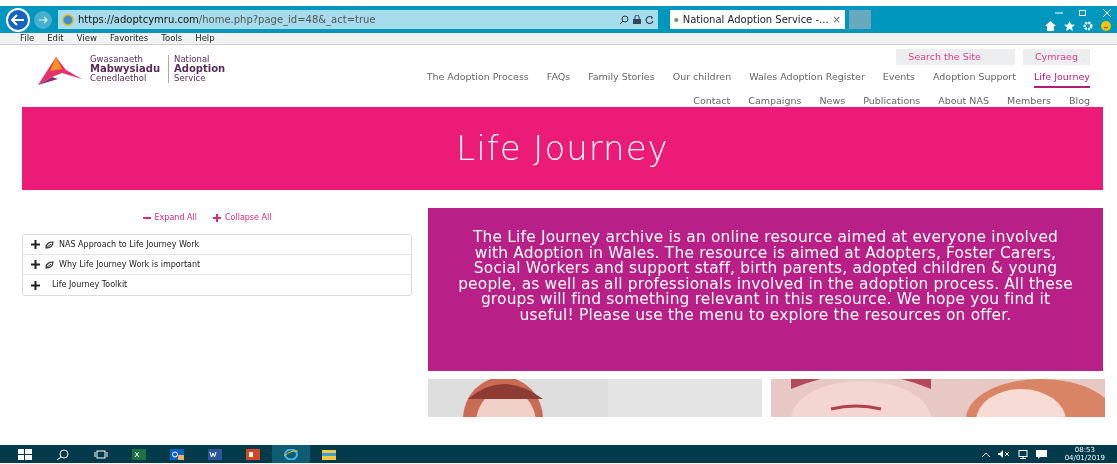 This screenshot has height=464, width=1117. Describe the element at coordinates (86, 38) in the screenshot. I see `menu-item: View` at that location.